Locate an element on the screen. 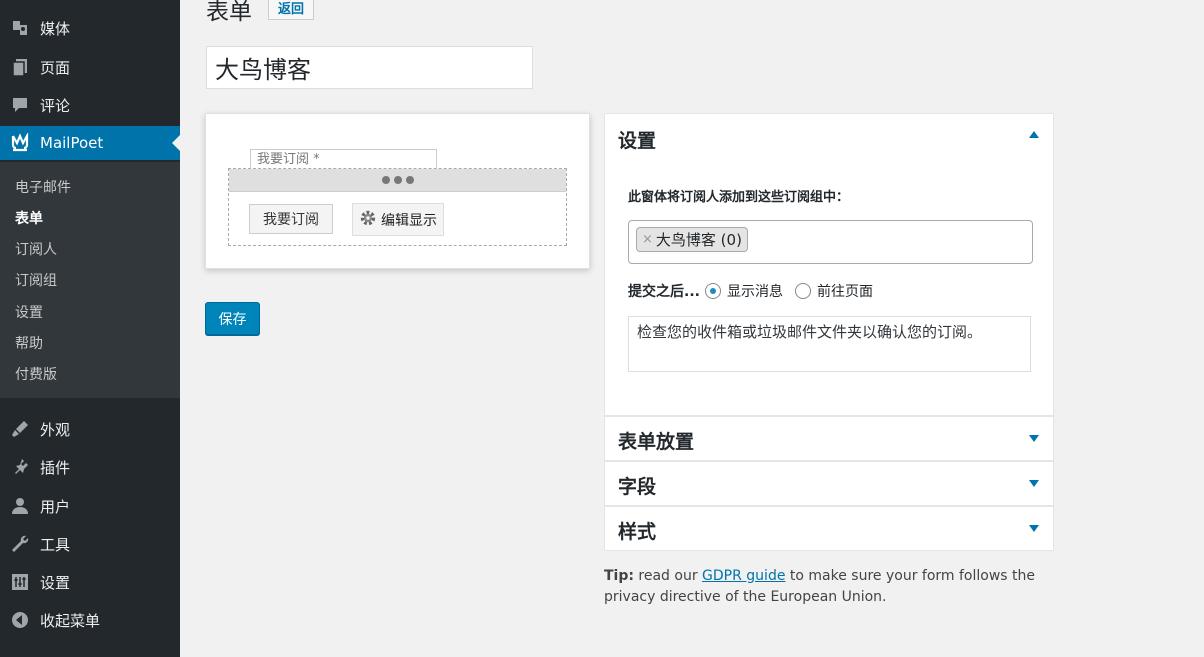 This screenshot has width=1204, height=657. mailpoet-icon is located at coordinates (20, 143).